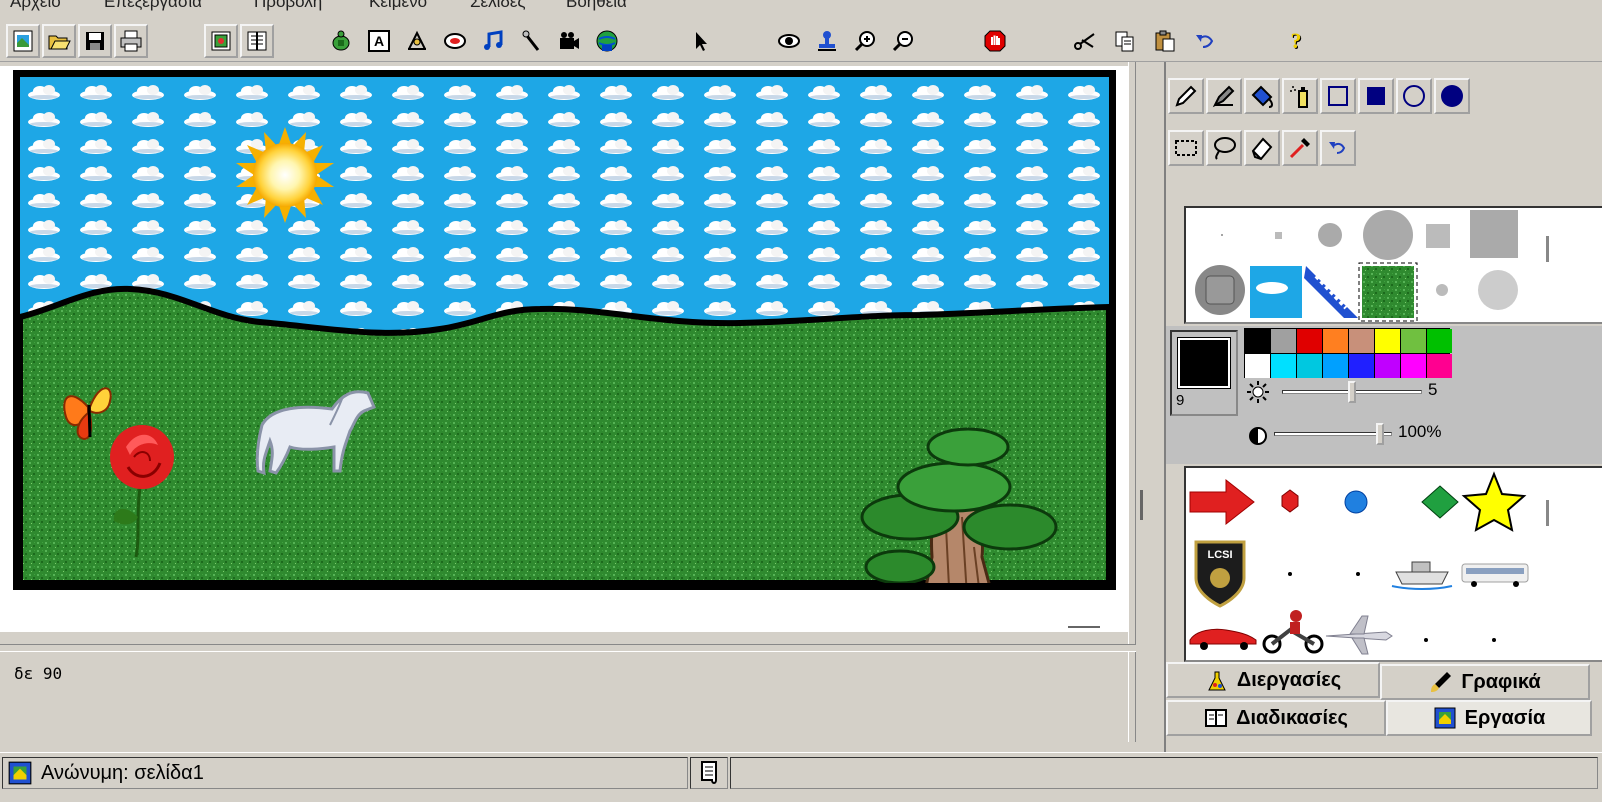 Image resolution: width=1602 pixels, height=802 pixels. What do you see at coordinates (1438, 236) in the screenshot?
I see `brush-square-medium` at bounding box center [1438, 236].